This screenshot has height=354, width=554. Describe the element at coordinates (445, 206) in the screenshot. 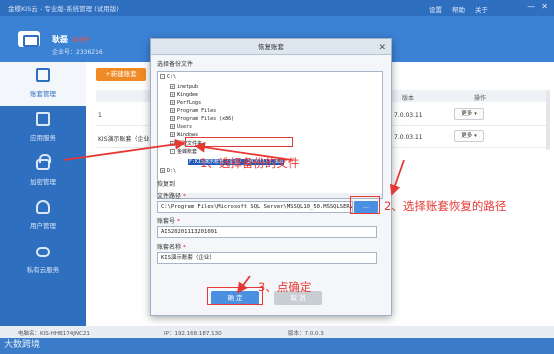

I see `annotation-step2: 2、选择账套恢复的路径` at that location.